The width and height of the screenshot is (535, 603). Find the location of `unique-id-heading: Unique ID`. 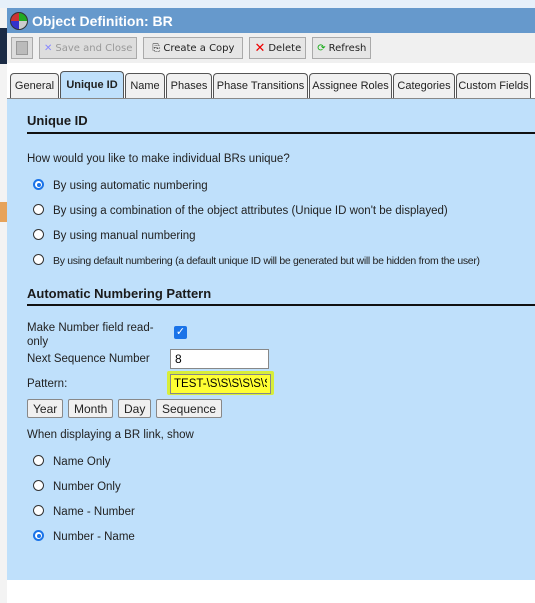

unique-id-heading: Unique ID is located at coordinates (57, 120).